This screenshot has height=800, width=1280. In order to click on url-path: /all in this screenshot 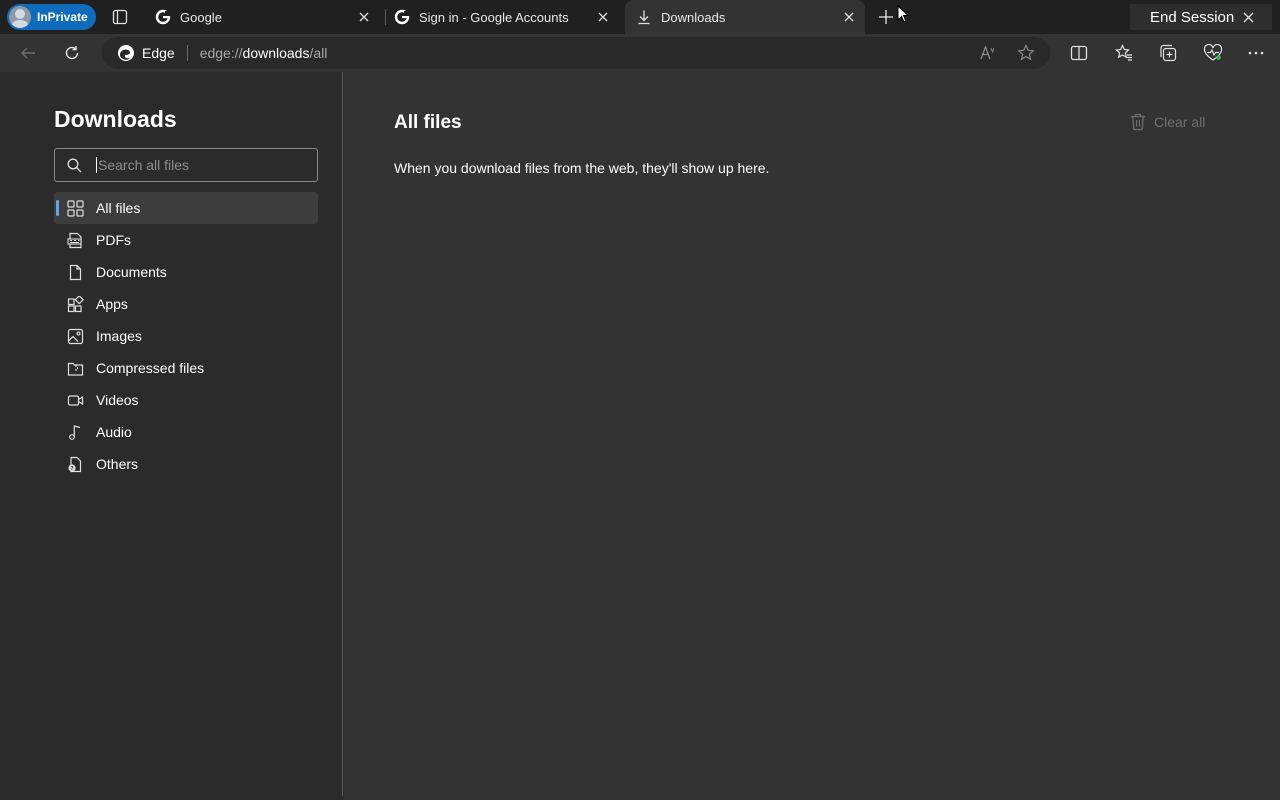, I will do `click(318, 53)`.